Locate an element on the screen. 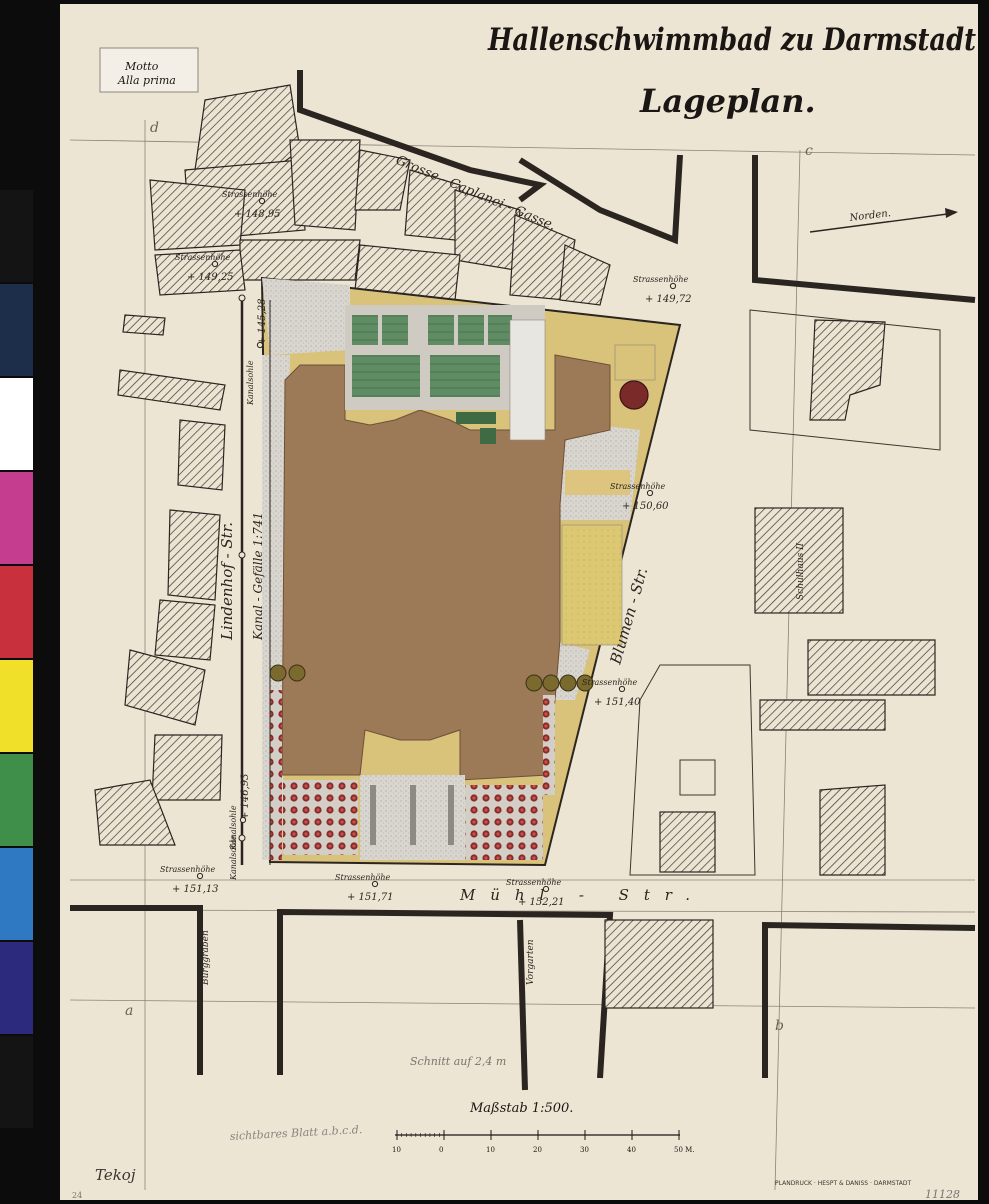 The width and height of the screenshot is (989, 1204). scale-title: Maßstab 1:500. is located at coordinates (521, 1108).